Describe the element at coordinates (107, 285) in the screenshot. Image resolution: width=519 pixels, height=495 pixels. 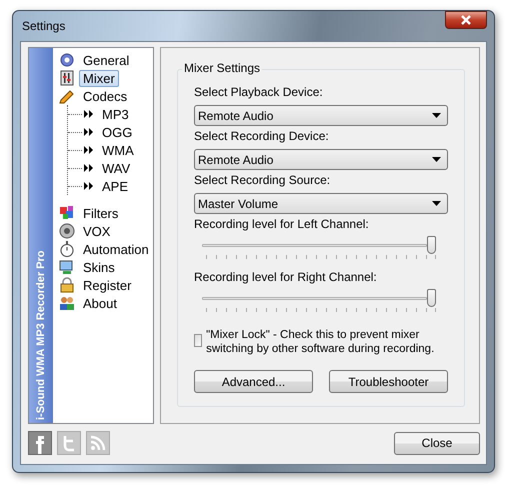
I see `tree-item: Register` at that location.